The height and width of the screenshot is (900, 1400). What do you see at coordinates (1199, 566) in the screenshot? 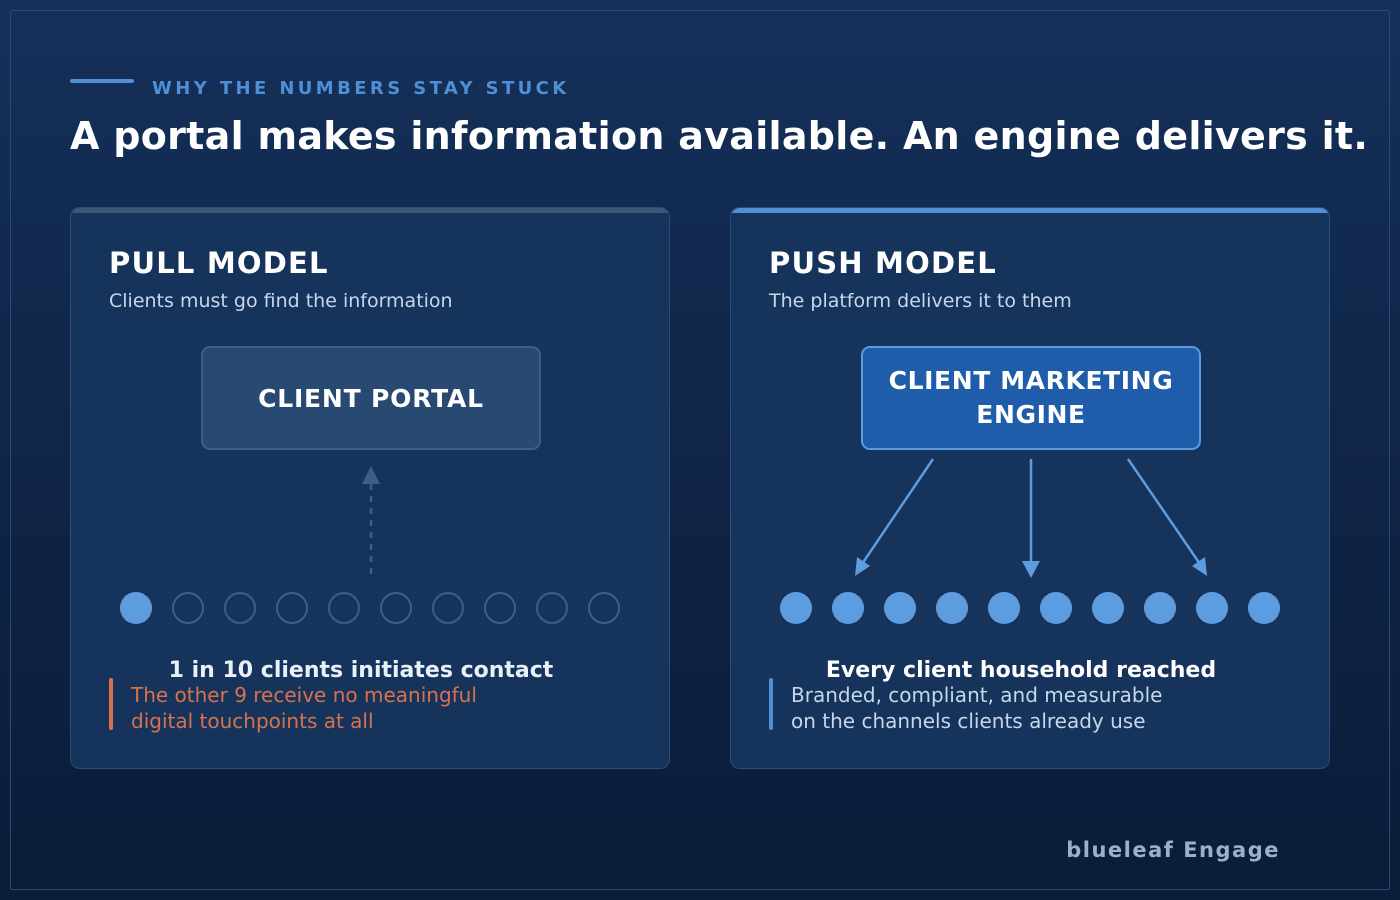
I see `push-arrow-right-head-icon` at bounding box center [1199, 566].